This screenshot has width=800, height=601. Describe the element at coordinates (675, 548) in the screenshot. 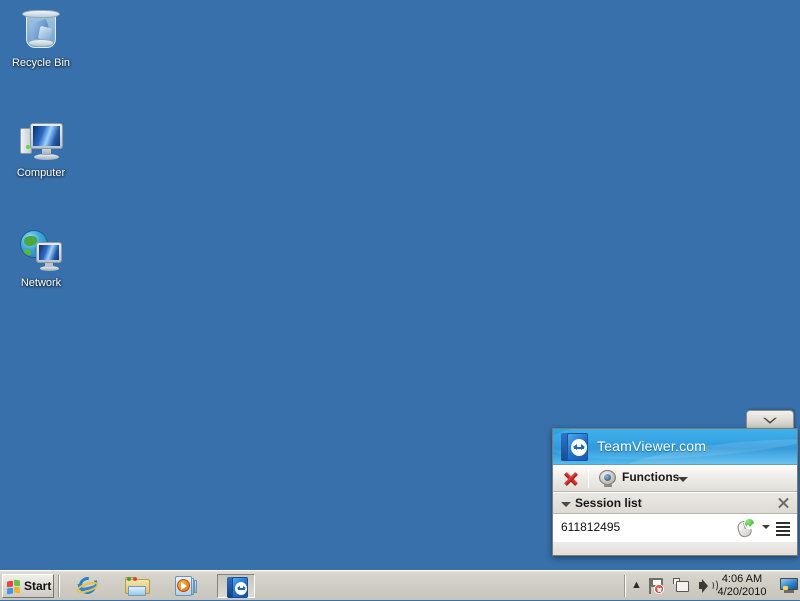

I see `panel-footer` at that location.